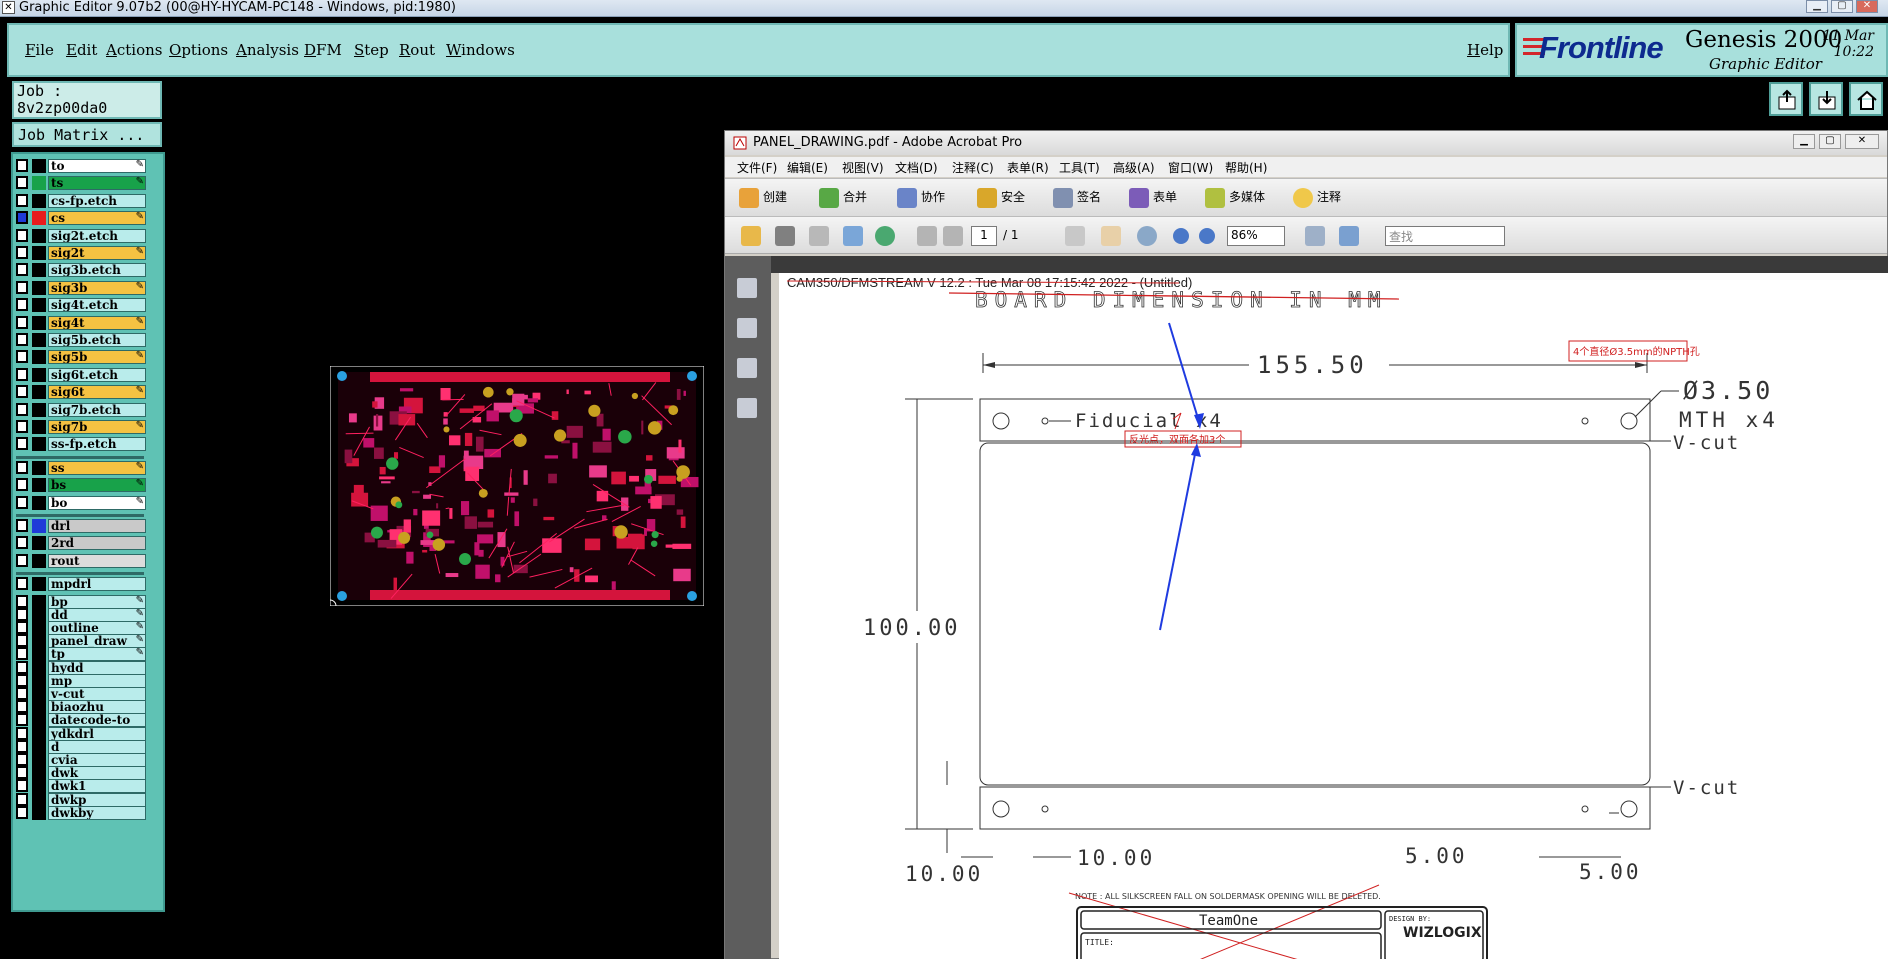 The image size is (1888, 959). Describe the element at coordinates (775, 196) in the screenshot. I see `create-button: 创建` at that location.